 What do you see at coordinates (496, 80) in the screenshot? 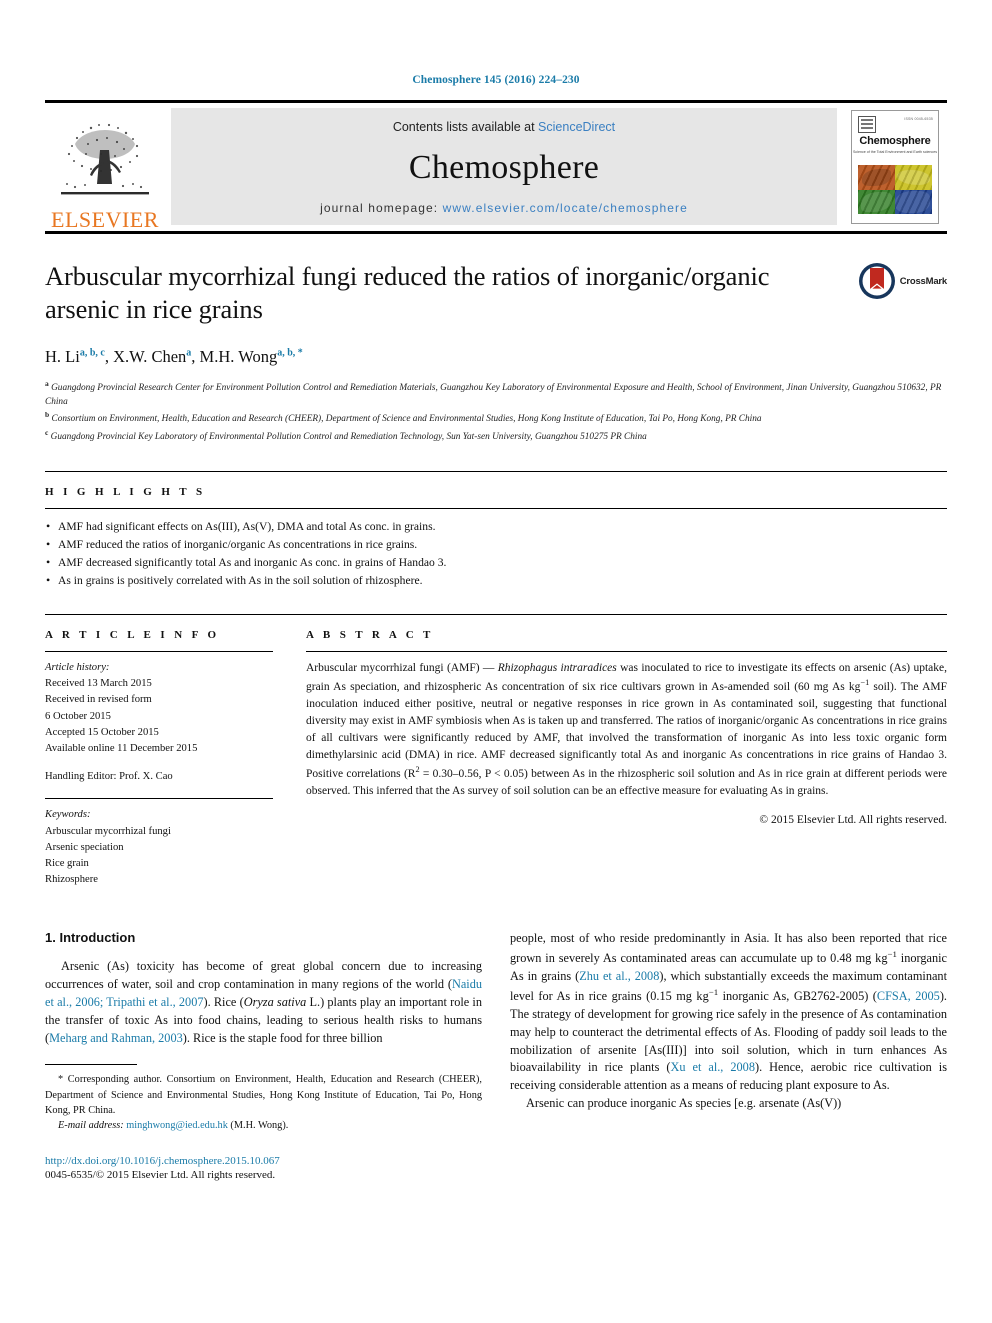
I see `running-head: Chemosphere 145 (2016) 224–230` at bounding box center [496, 80].